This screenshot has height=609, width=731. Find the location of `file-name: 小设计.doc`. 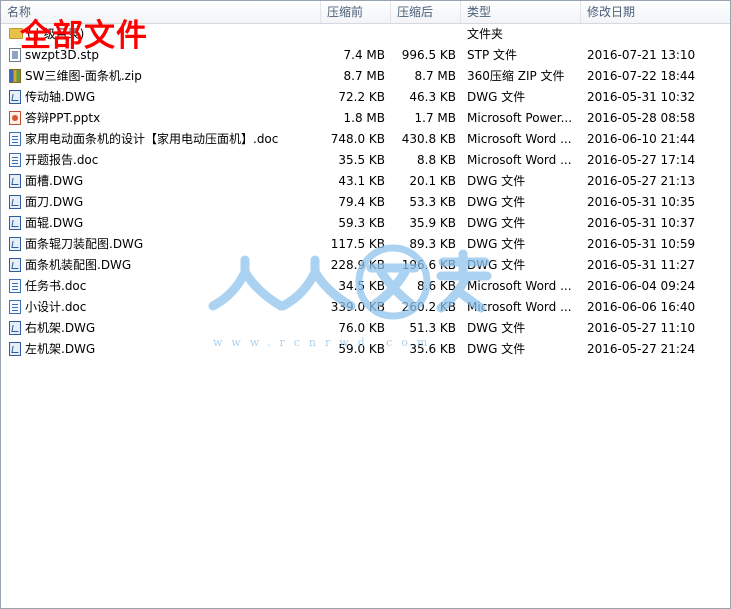

file-name: 小设计.doc is located at coordinates (56, 307).